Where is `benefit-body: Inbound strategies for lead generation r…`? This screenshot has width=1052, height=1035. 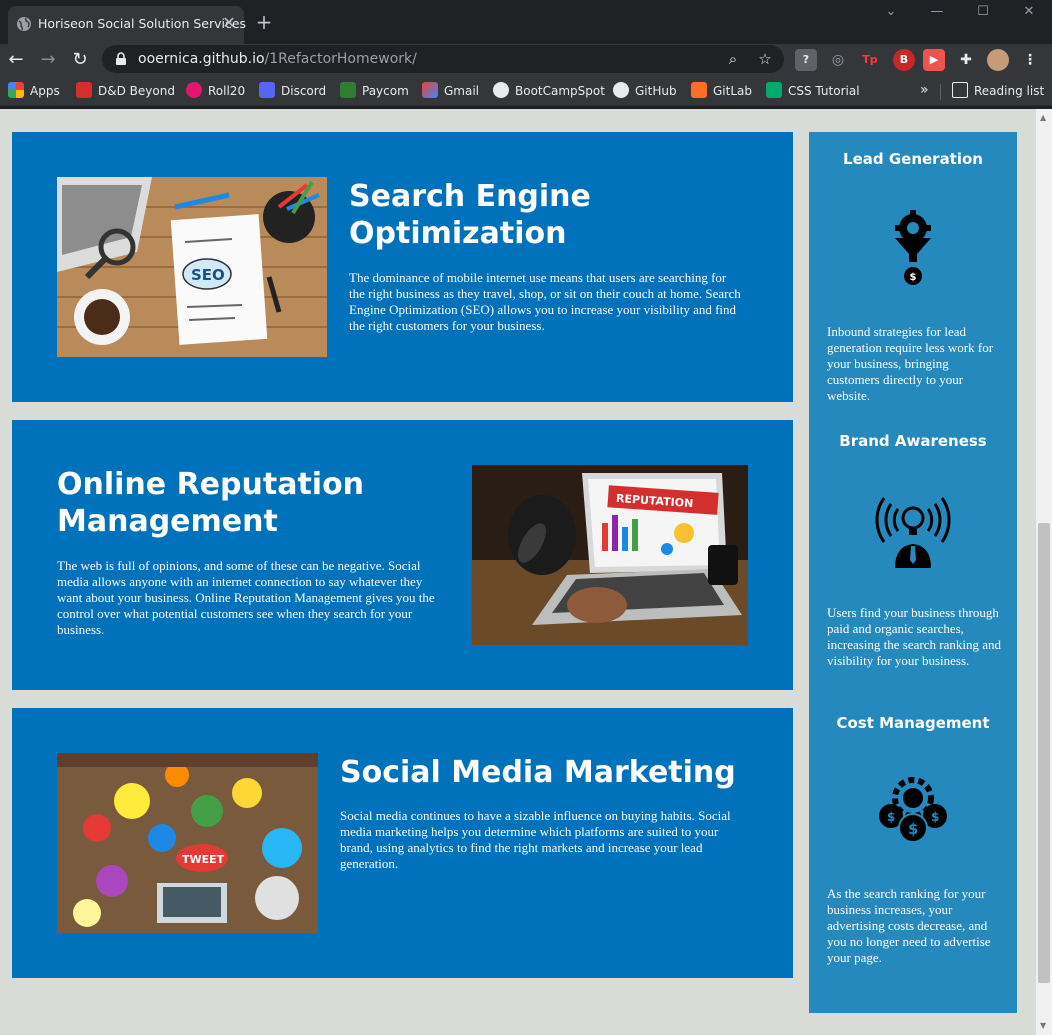 benefit-body: Inbound strategies for lead generation r… is located at coordinates (910, 363).